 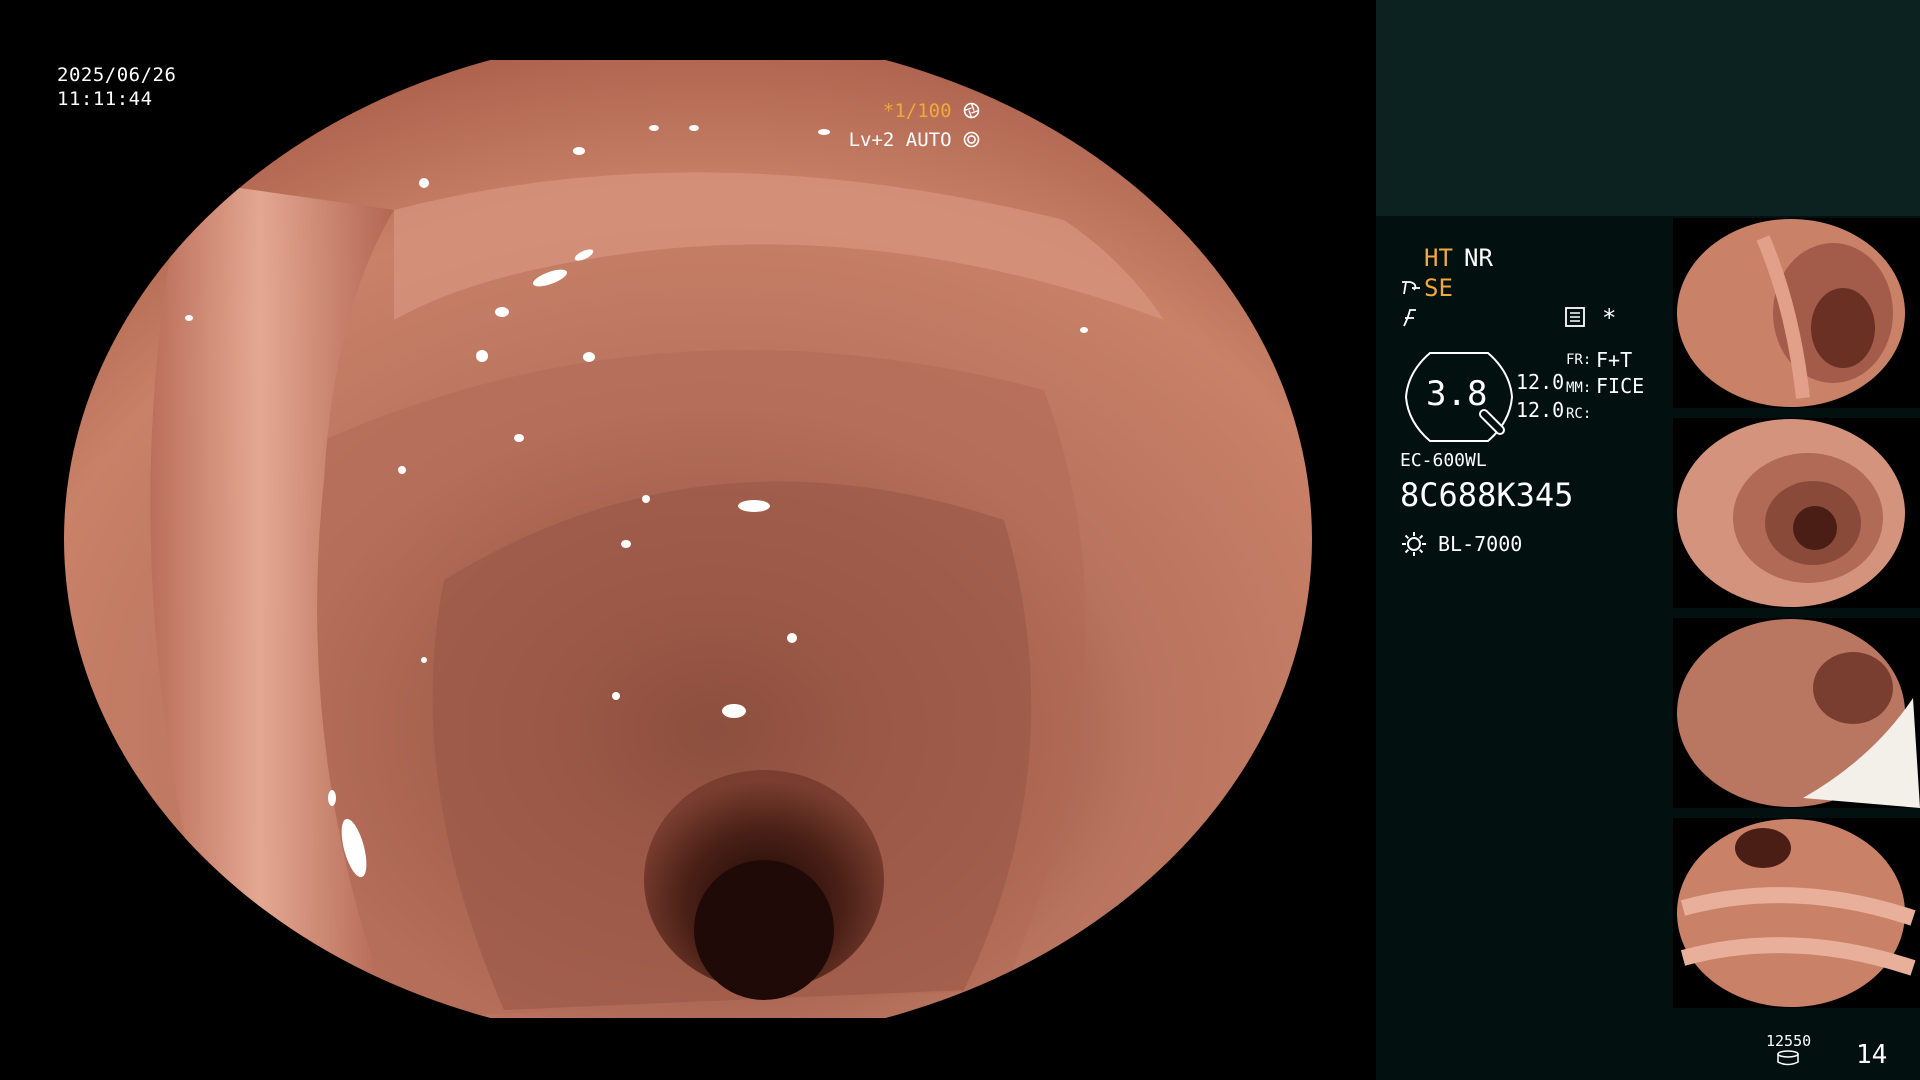 I want to click on value-row-2: 12.0, so click(x=1540, y=410).